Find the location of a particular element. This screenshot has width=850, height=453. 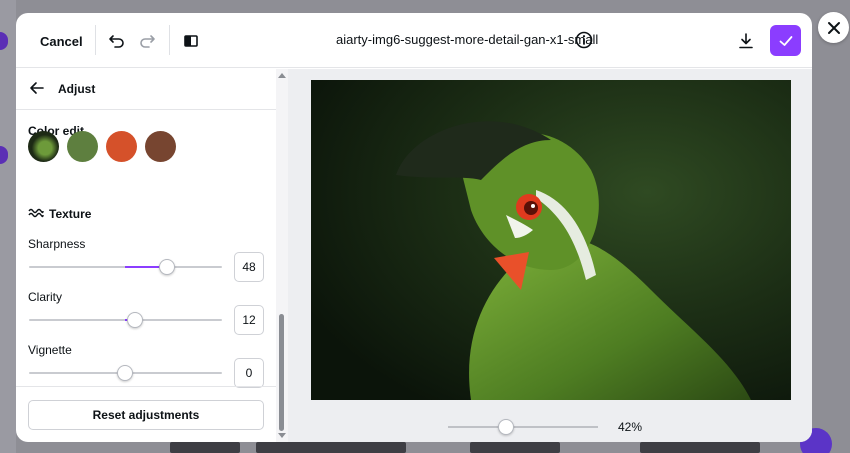

compare-icon is located at coordinates (191, 41).